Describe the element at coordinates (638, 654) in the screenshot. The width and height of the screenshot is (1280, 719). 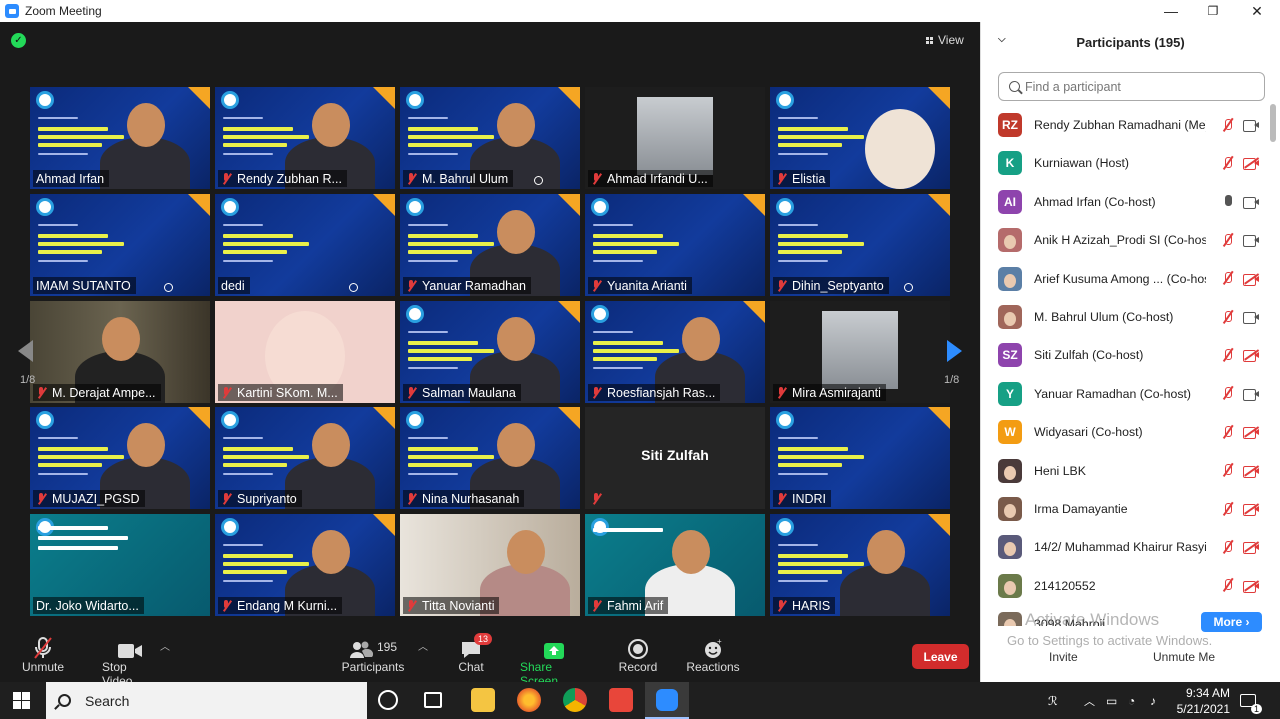
I see `record-button: Record` at that location.